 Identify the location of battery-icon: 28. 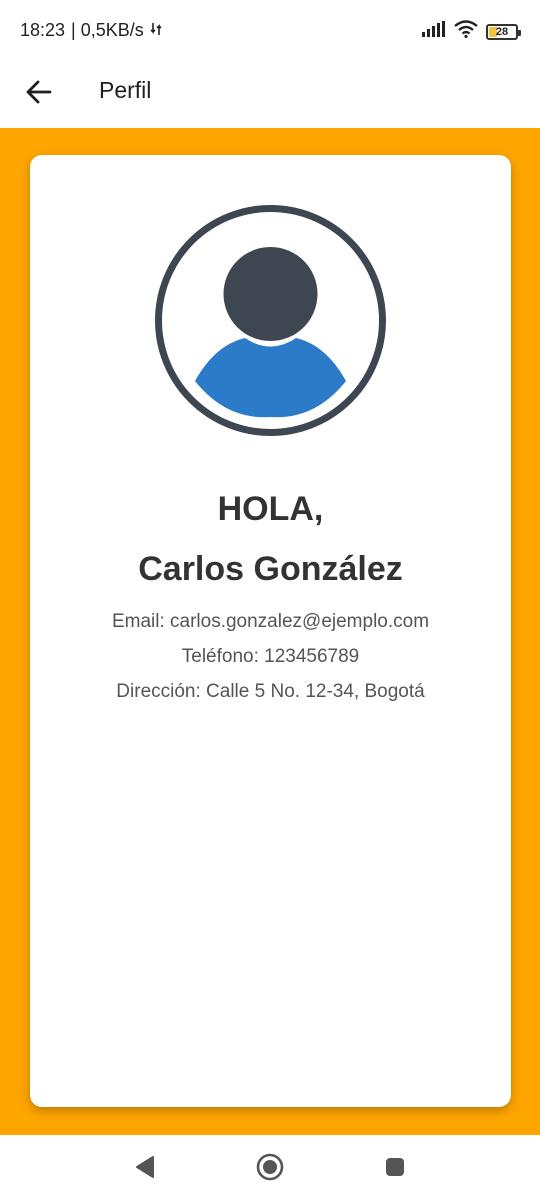
(503, 31).